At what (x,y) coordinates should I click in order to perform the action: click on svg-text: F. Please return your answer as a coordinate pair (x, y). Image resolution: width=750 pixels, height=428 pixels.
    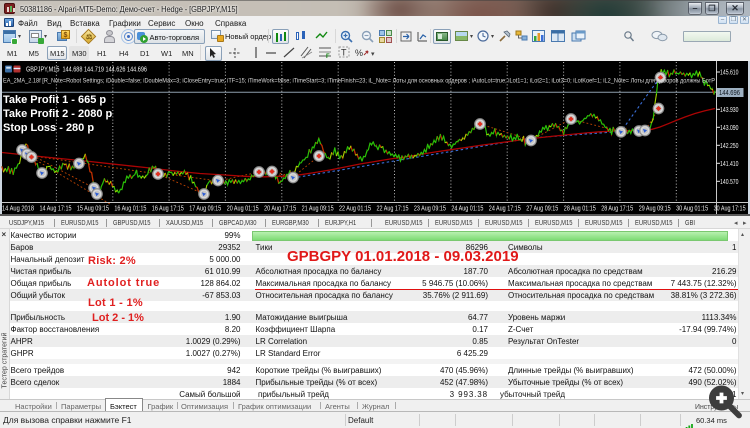
    Looking at the image, I should click on (328, 56).